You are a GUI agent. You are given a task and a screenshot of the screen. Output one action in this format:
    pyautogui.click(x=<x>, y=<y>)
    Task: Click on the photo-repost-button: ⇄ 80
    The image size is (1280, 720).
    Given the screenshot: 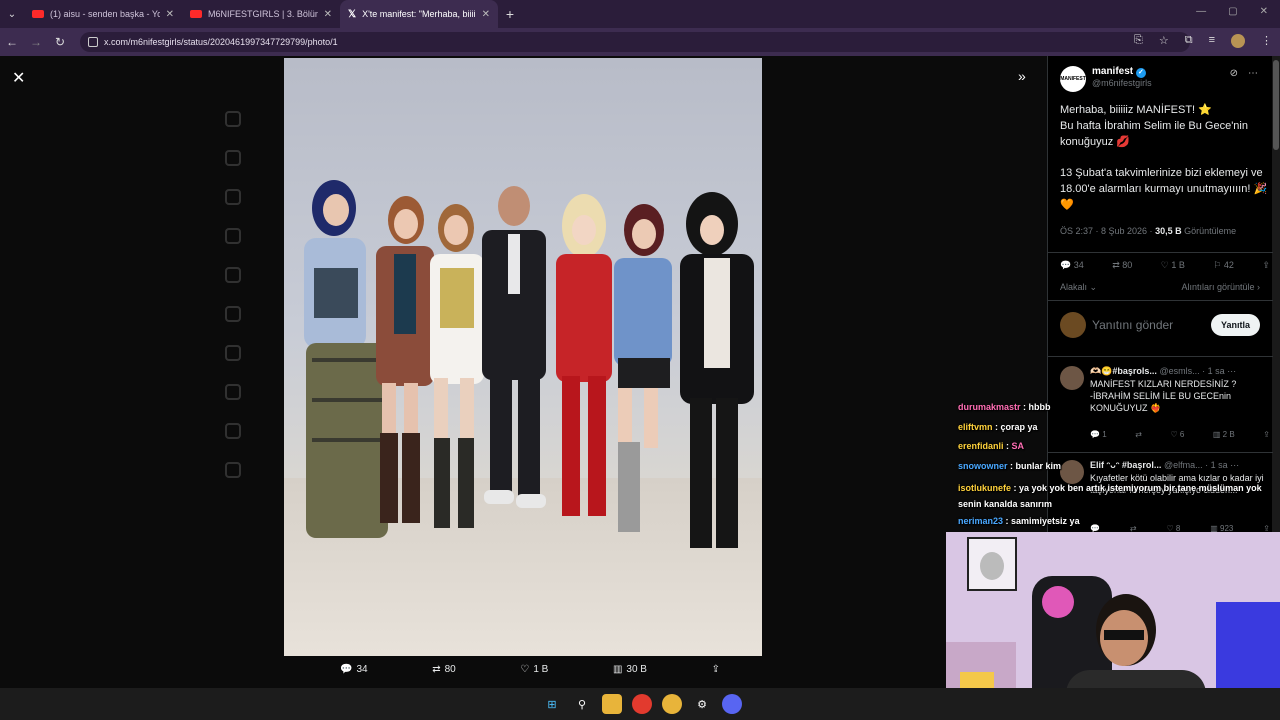 What is the action you would take?
    pyautogui.click(x=444, y=669)
    